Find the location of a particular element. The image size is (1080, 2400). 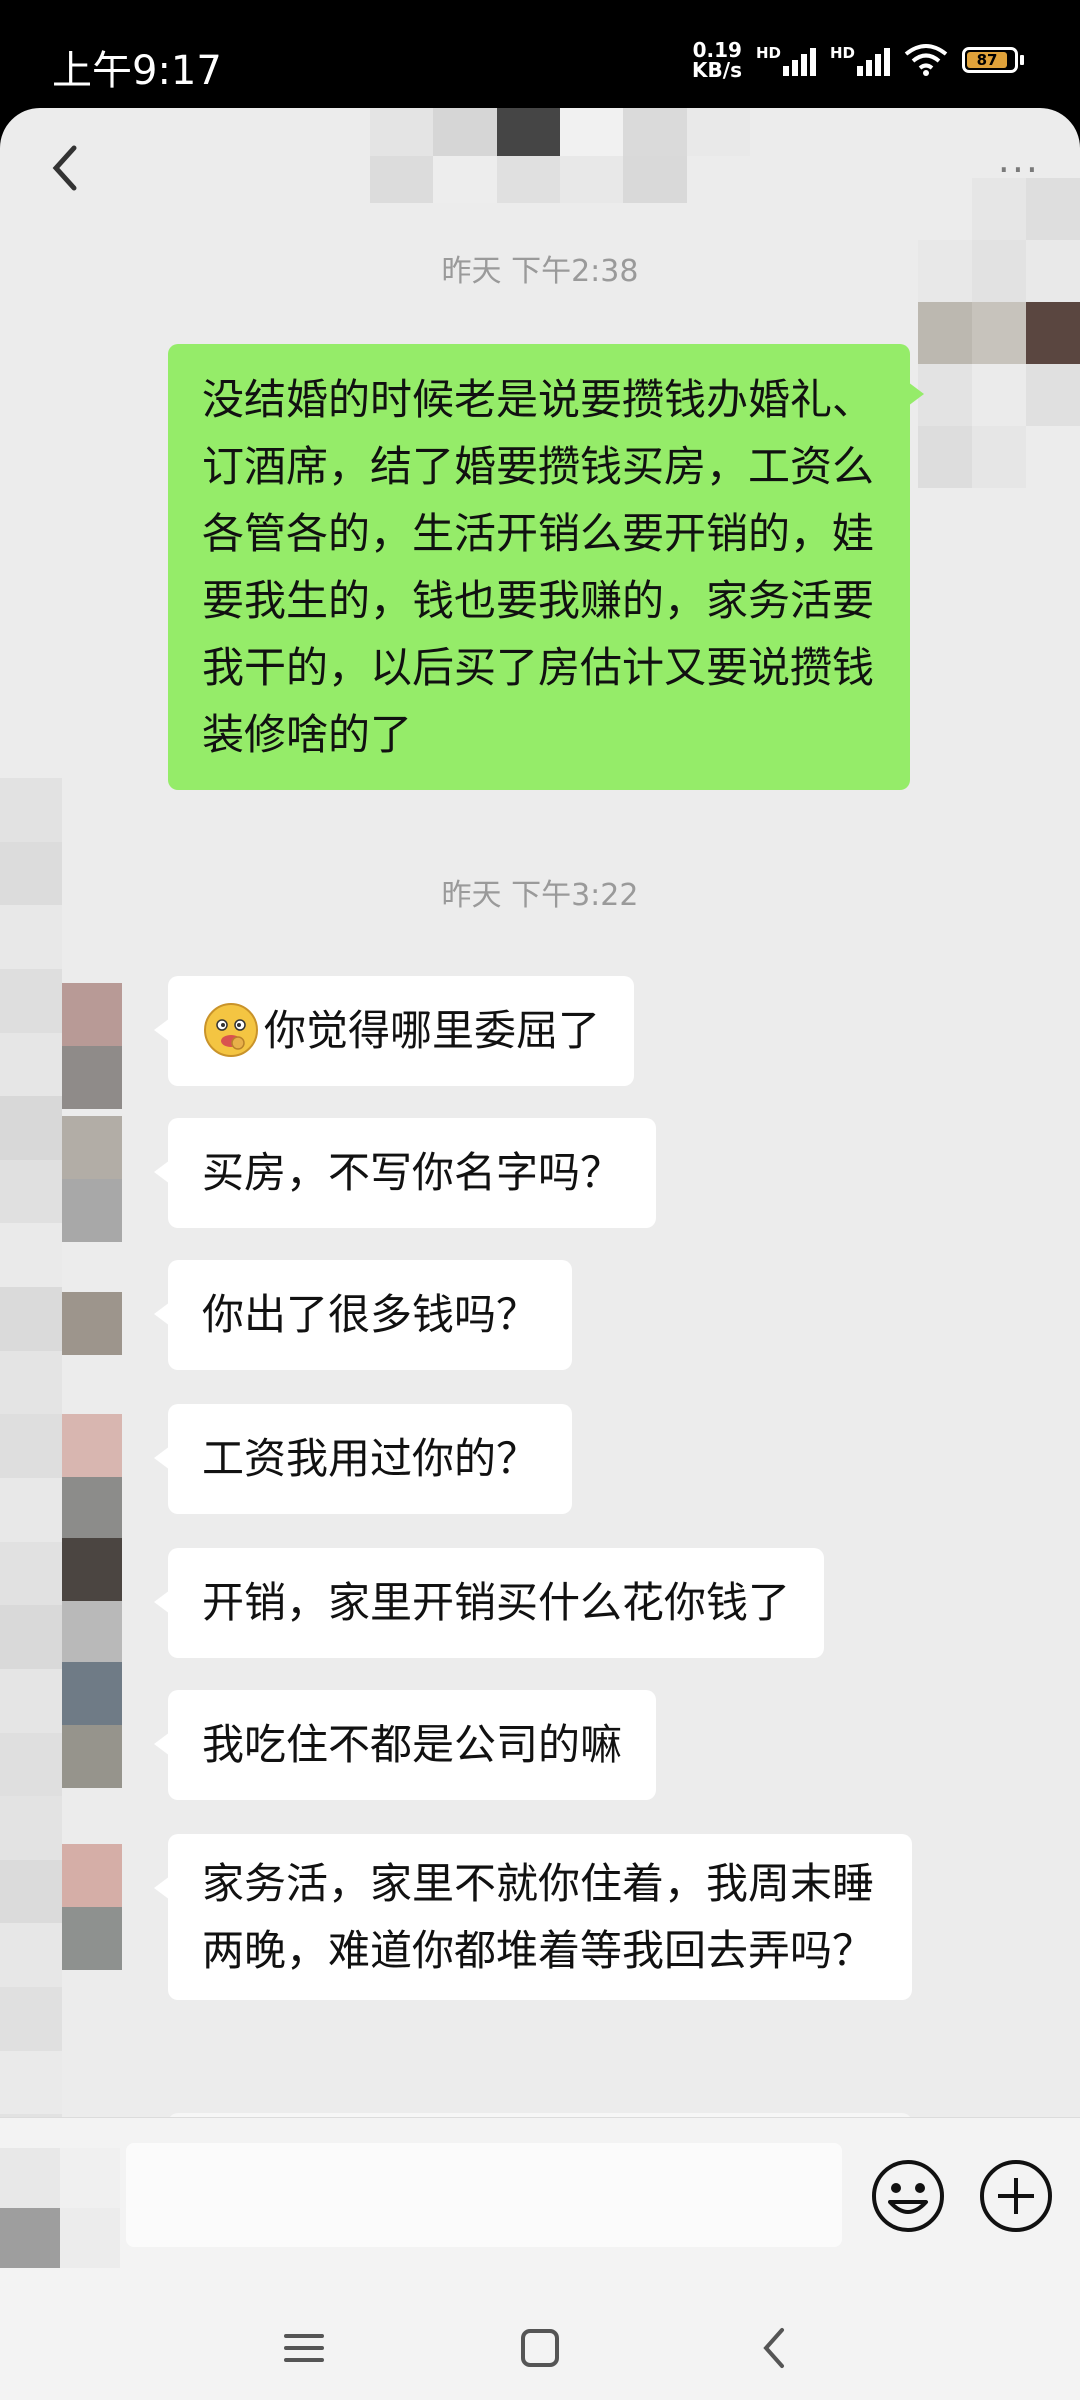

back-chevron-icon is located at coordinates (66, 168).